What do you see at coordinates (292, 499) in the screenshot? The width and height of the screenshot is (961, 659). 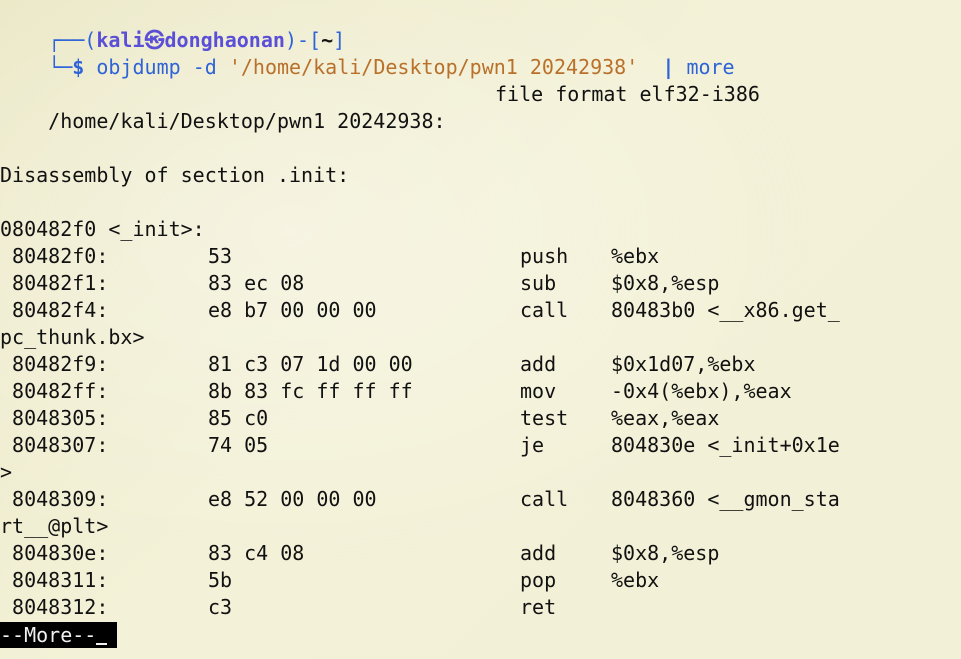 I see `instruction-bytes: e8 52 00 00 00` at bounding box center [292, 499].